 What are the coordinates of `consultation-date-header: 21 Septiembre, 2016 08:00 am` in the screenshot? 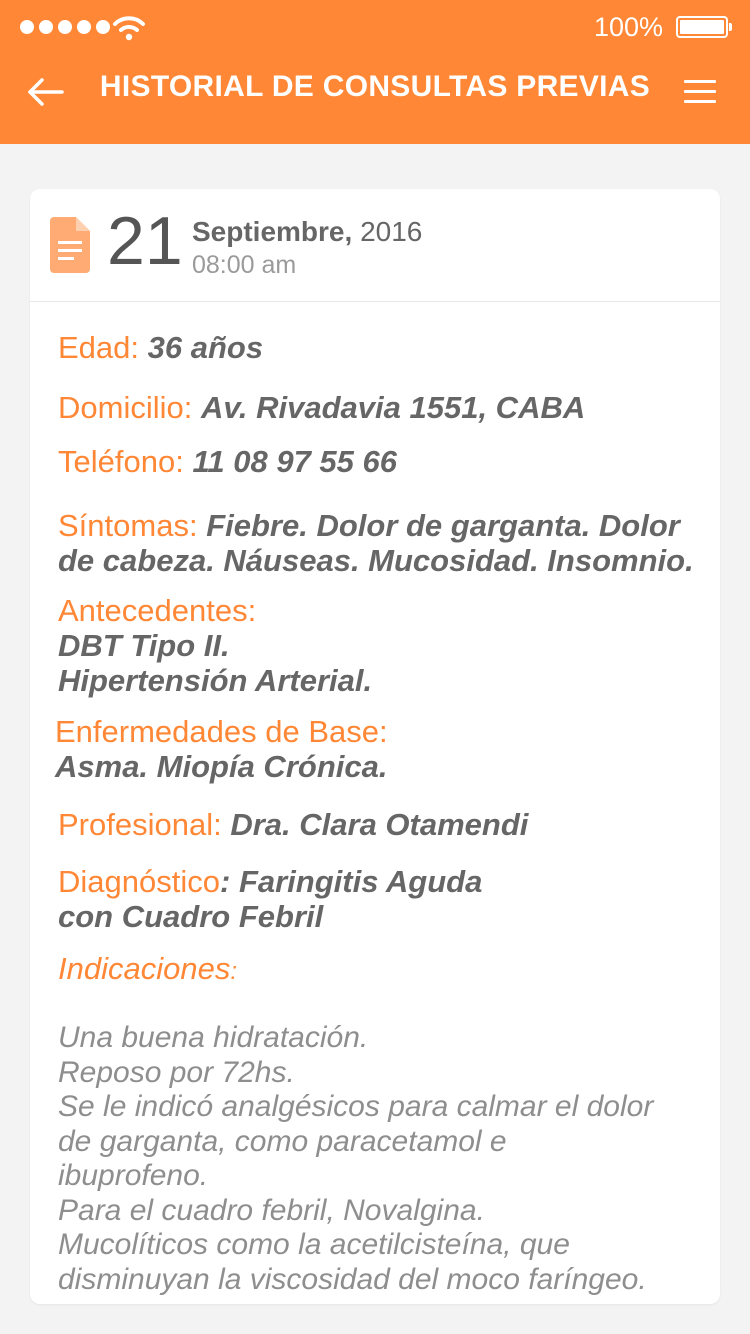 It's located at (375, 245).